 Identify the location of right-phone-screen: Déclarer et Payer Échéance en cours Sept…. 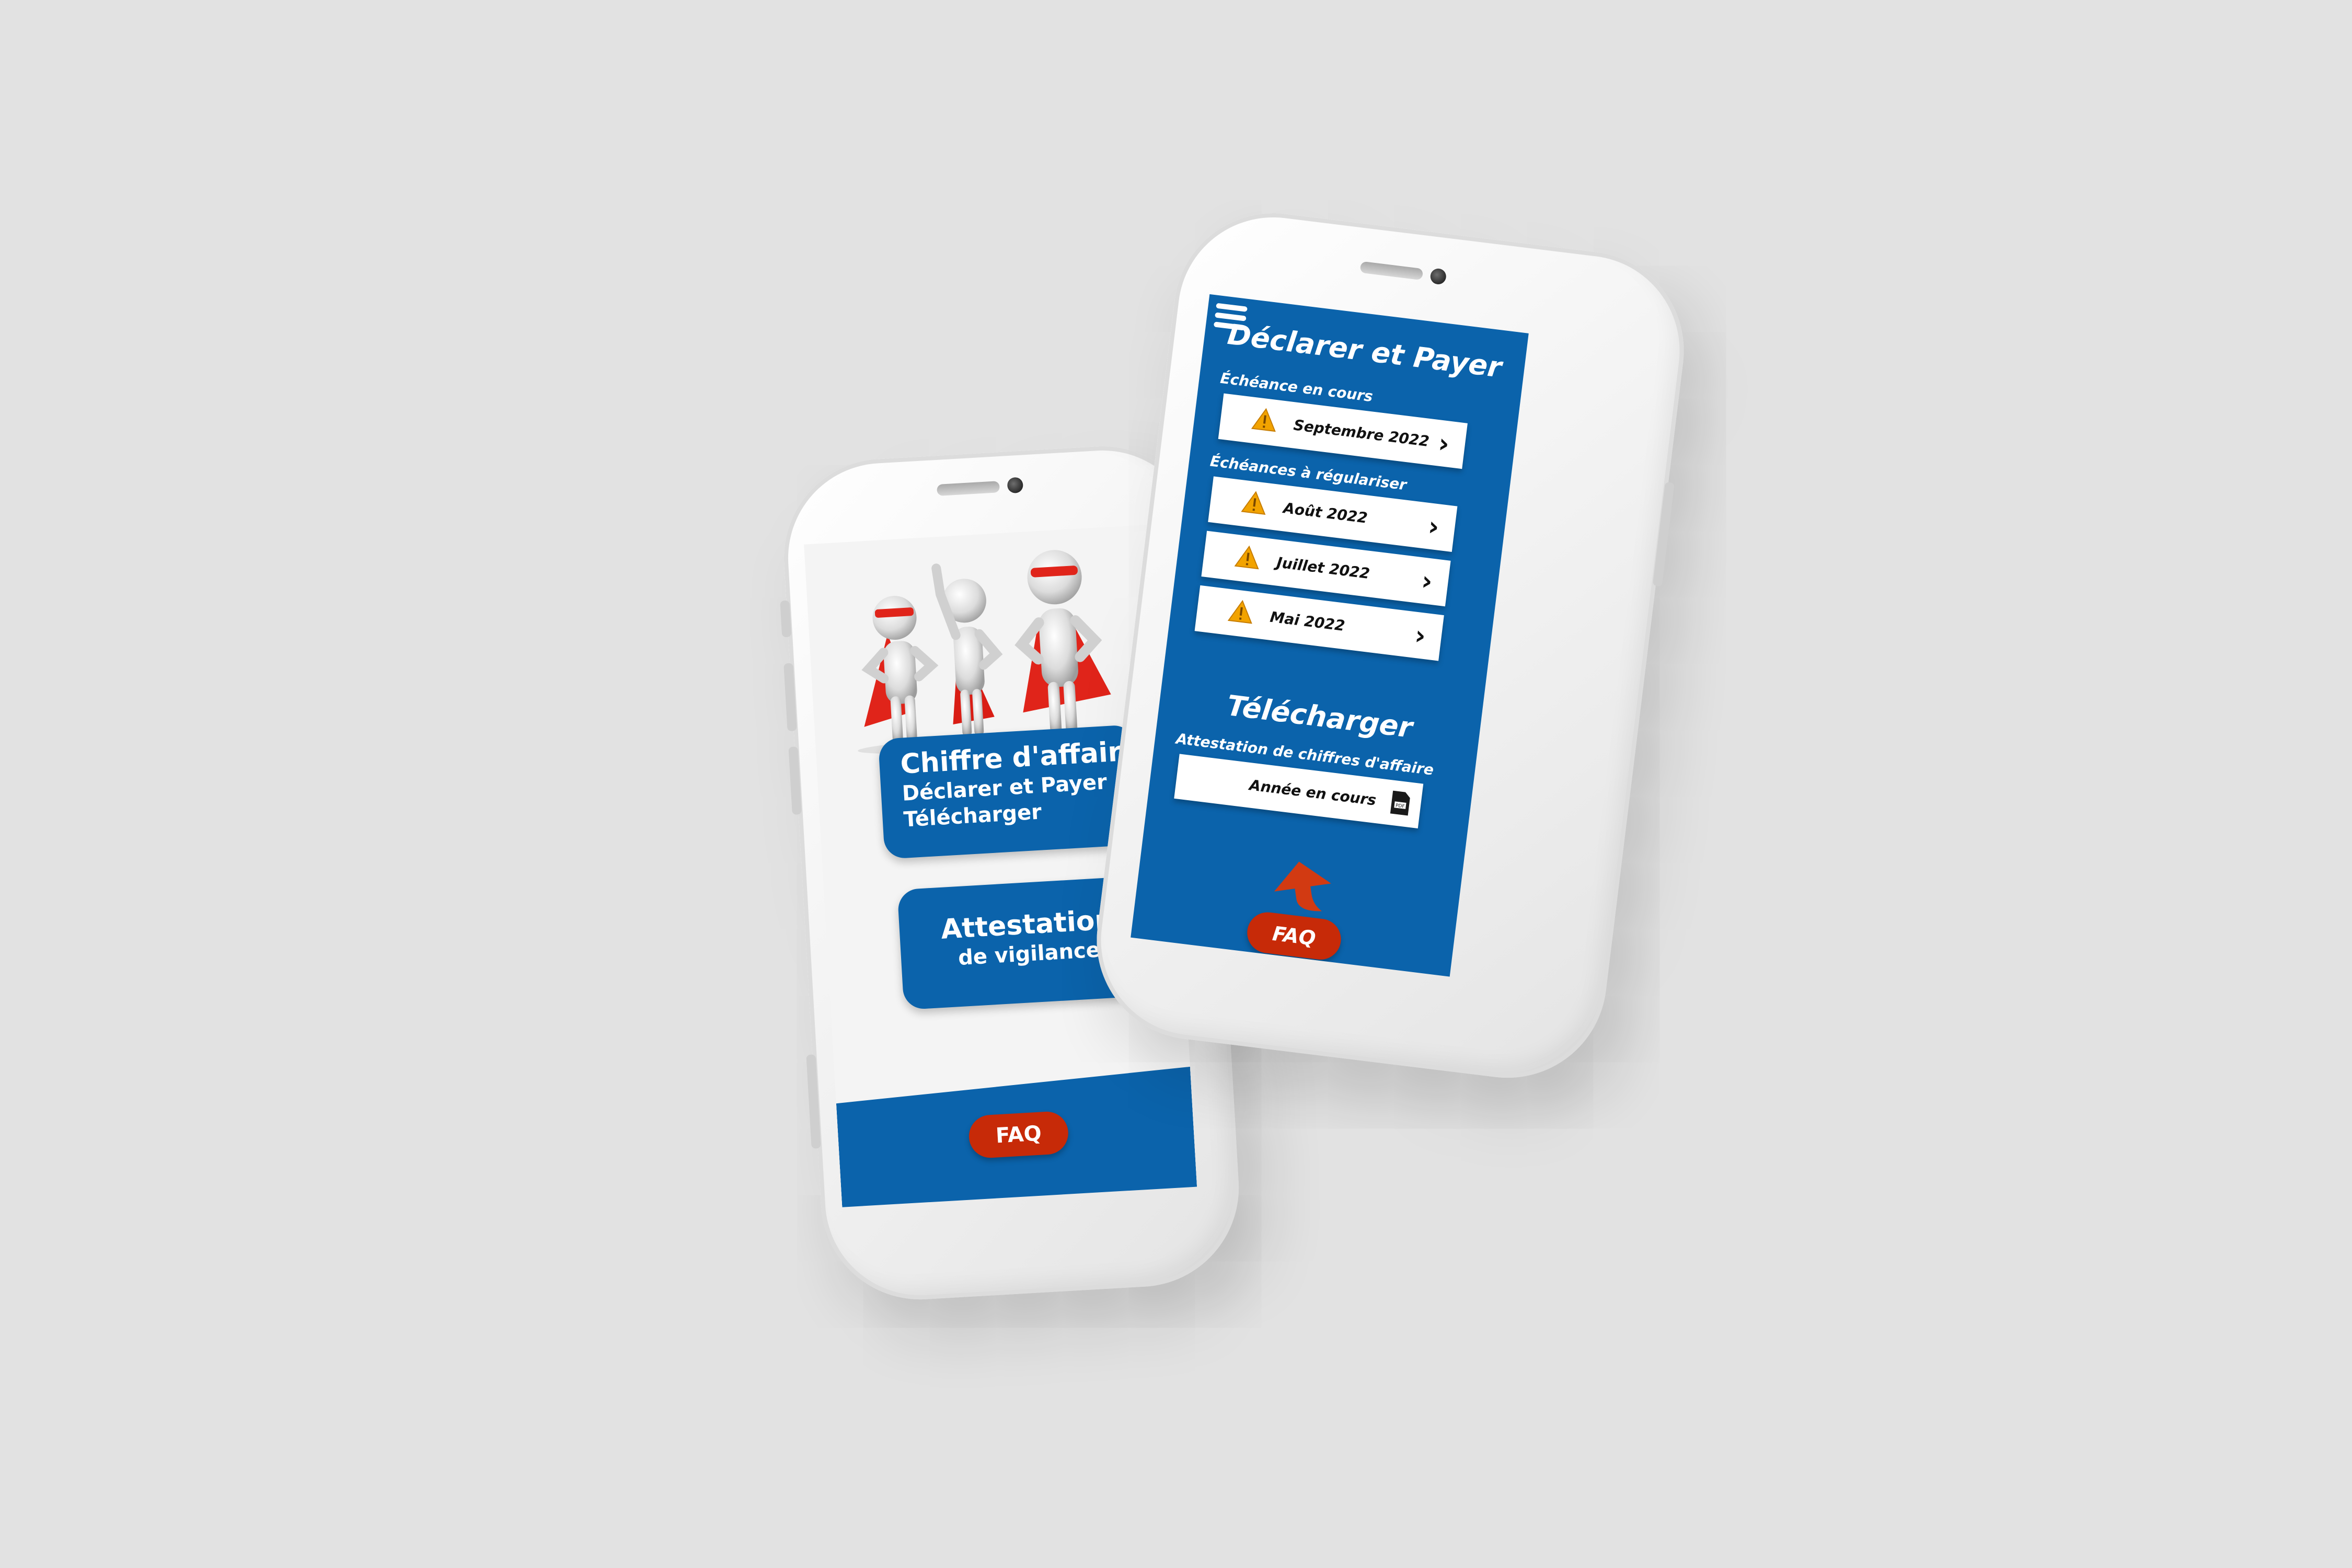
(1330, 635).